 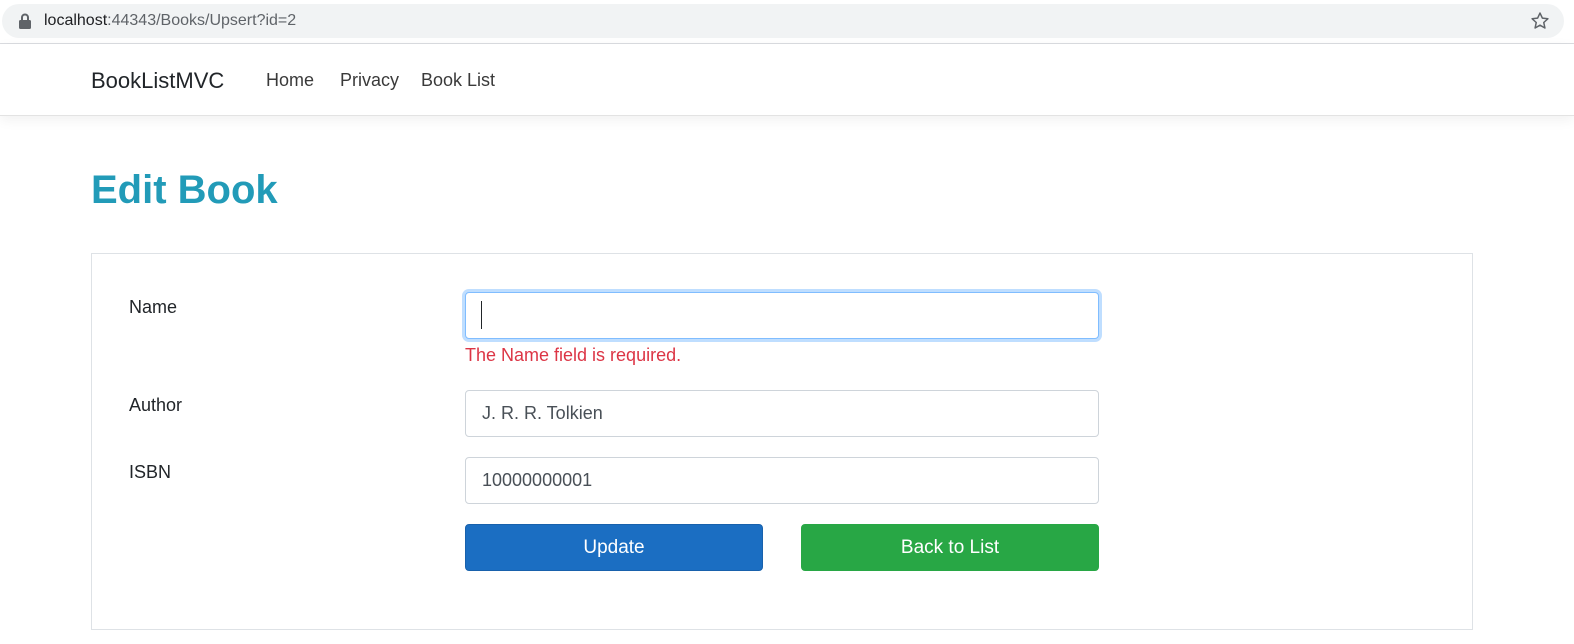 I want to click on nav-link-book-list: Book List, so click(x=458, y=80).